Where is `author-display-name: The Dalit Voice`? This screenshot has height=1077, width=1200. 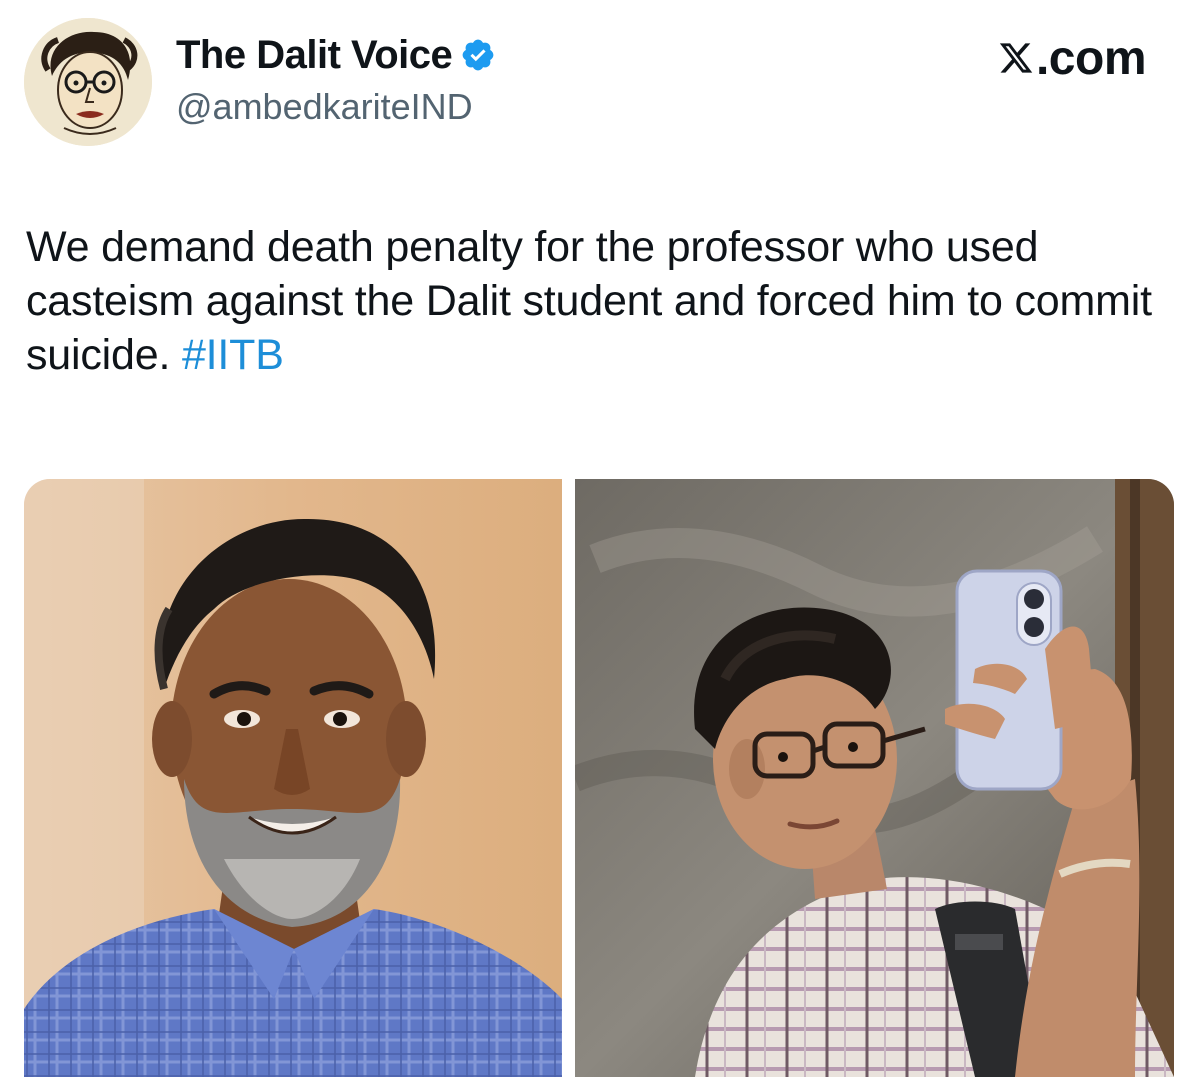
author-display-name: The Dalit Voice is located at coordinates (314, 55).